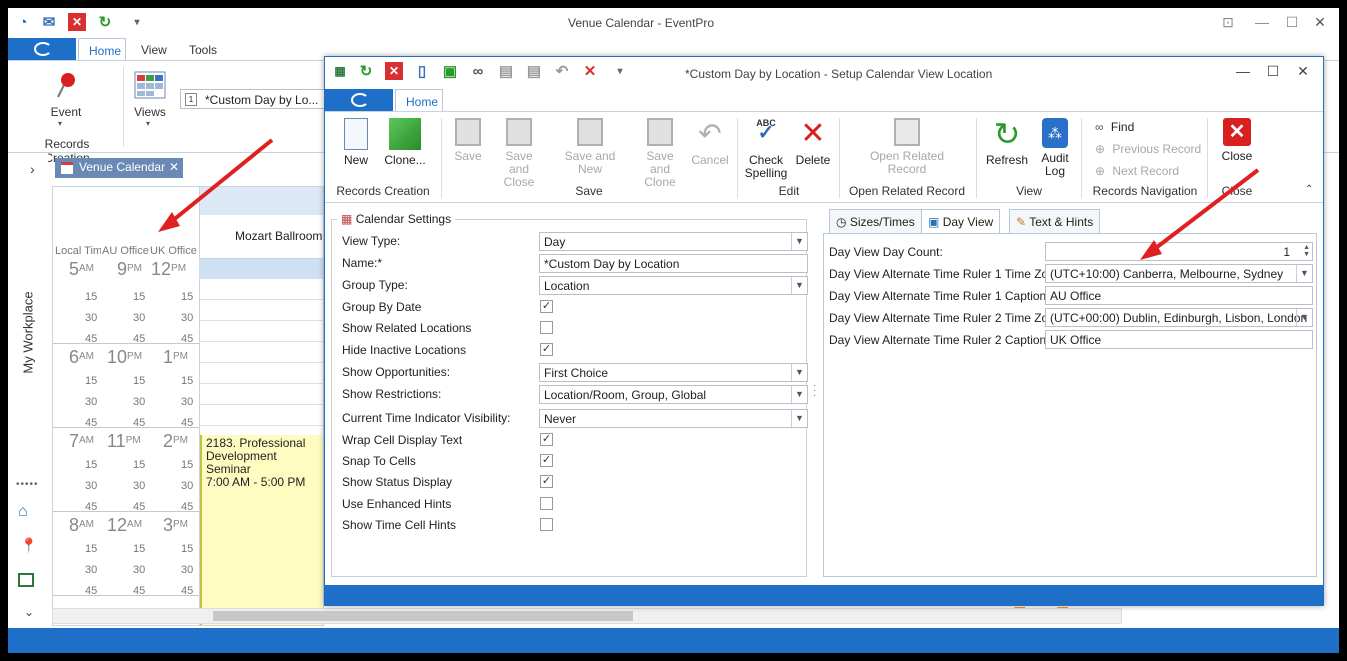 The image size is (1347, 661). What do you see at coordinates (219, 183) in the screenshot?
I see `annotation-arrow-left` at bounding box center [219, 183].